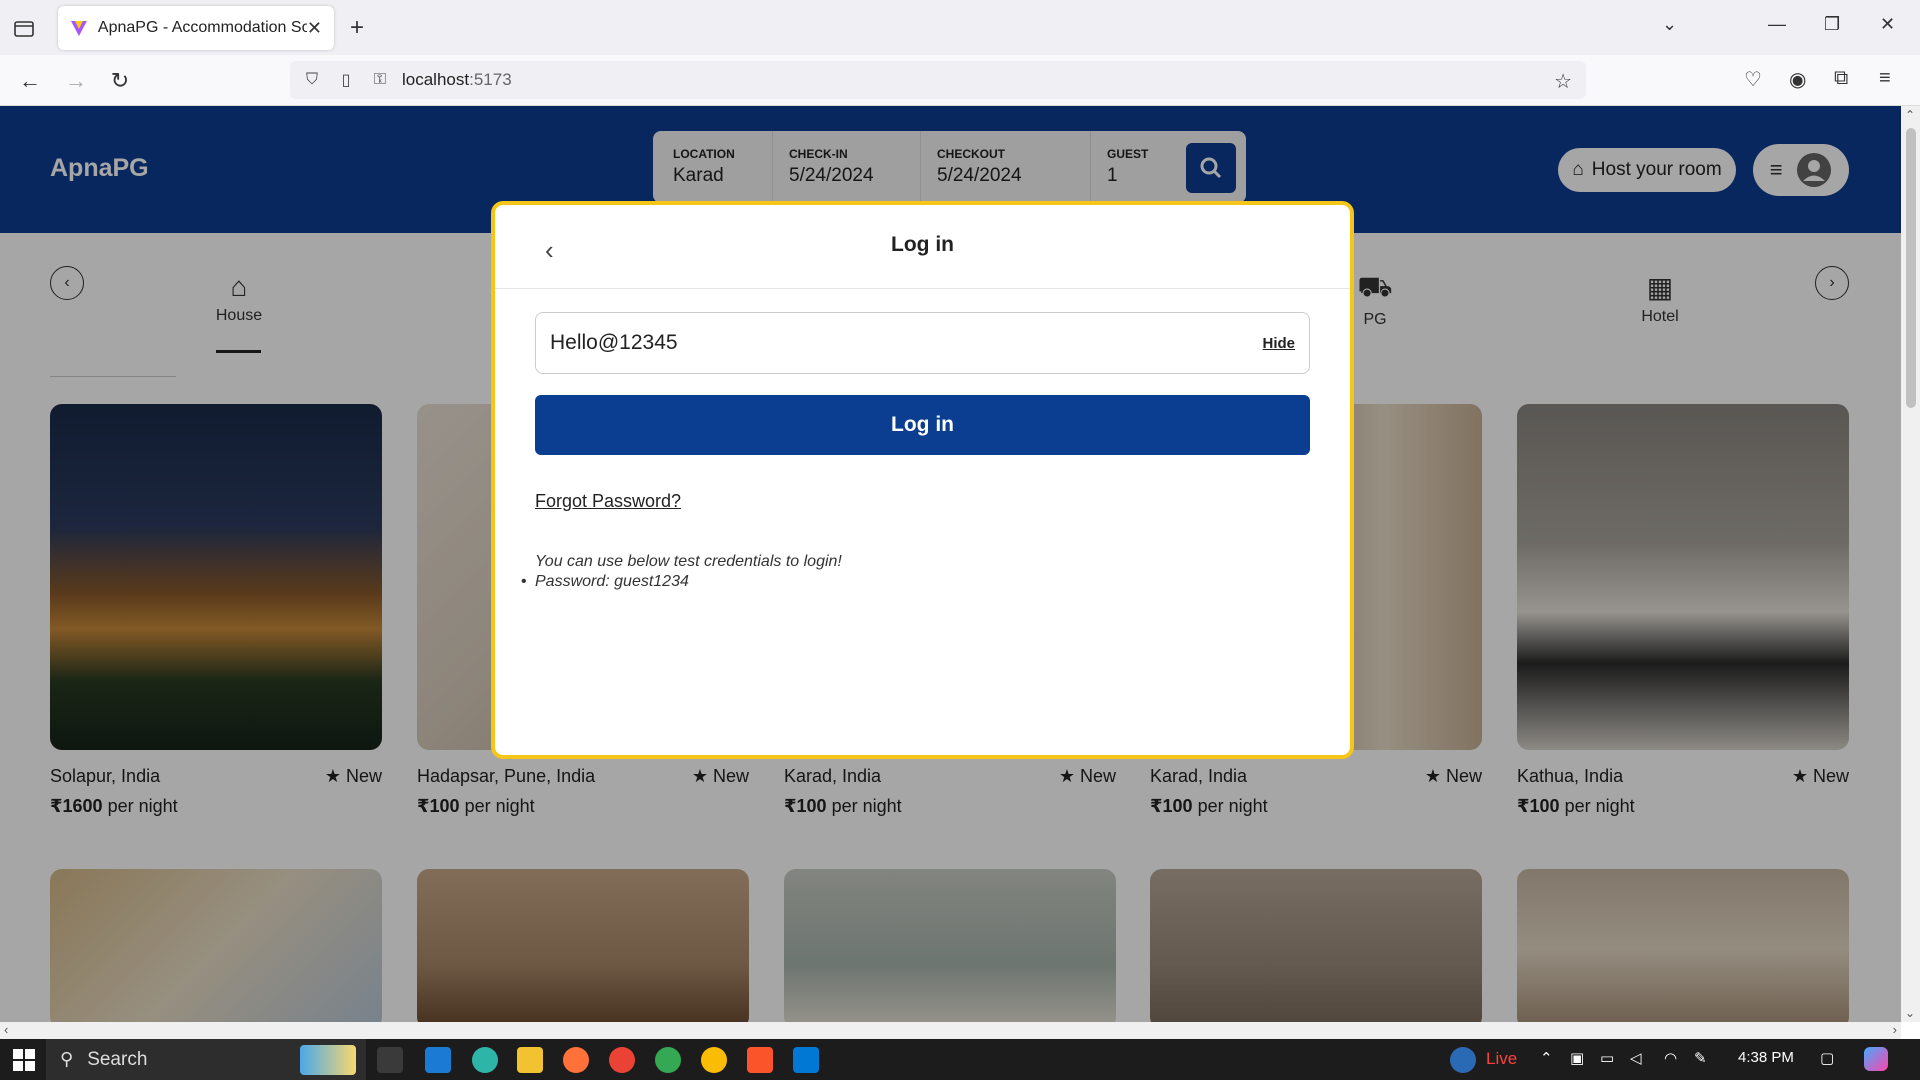 The image size is (1920, 1080). I want to click on chrome-profile-icon, so click(668, 1060).